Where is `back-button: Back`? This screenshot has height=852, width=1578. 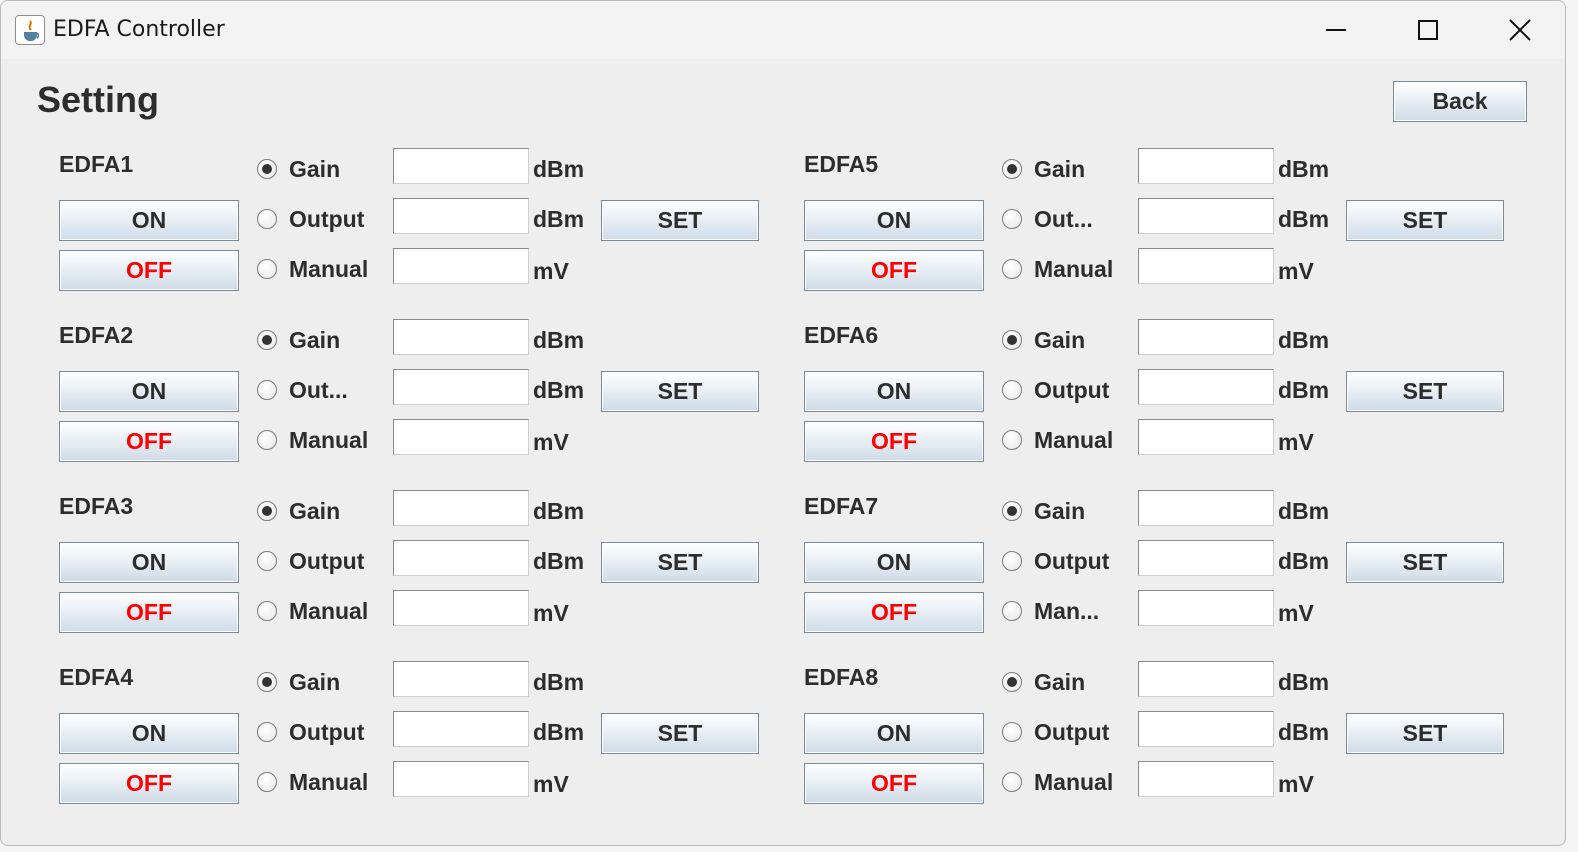 back-button: Back is located at coordinates (1460, 101).